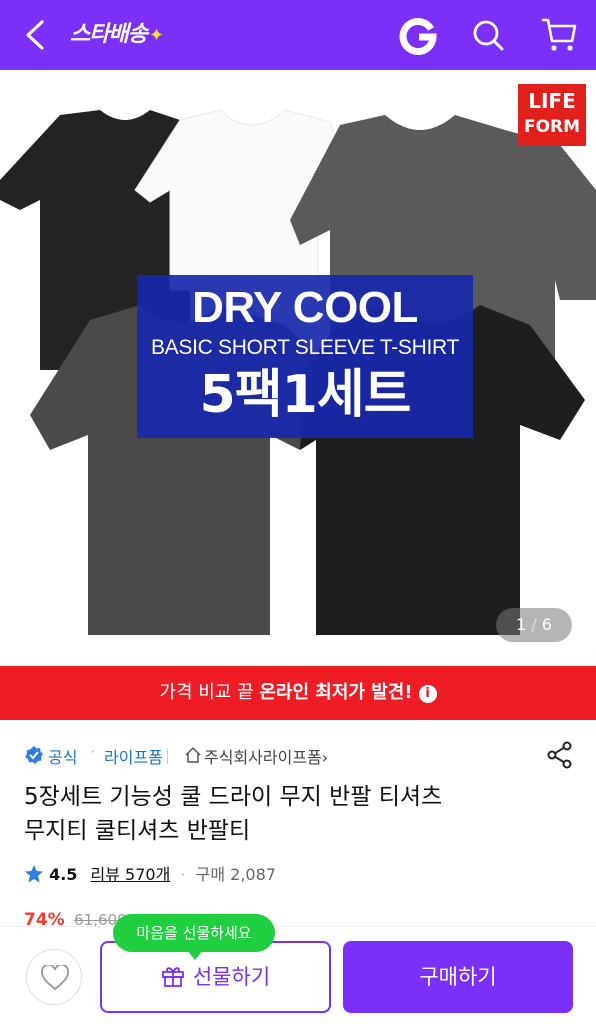 Image resolution: width=596 pixels, height=1024 pixels. Describe the element at coordinates (298, 975) in the screenshot. I see `bottom-action-bar: 선물하기 구매하기` at that location.